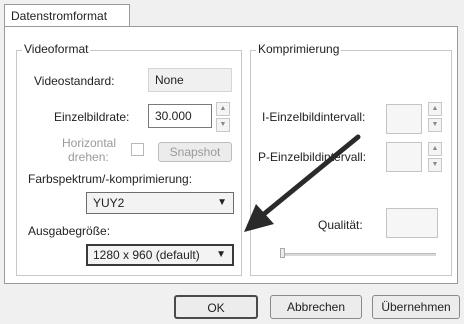 This screenshot has width=464, height=324. What do you see at coordinates (67, 15) in the screenshot?
I see `tab-stream-format: Datenstromformat` at bounding box center [67, 15].